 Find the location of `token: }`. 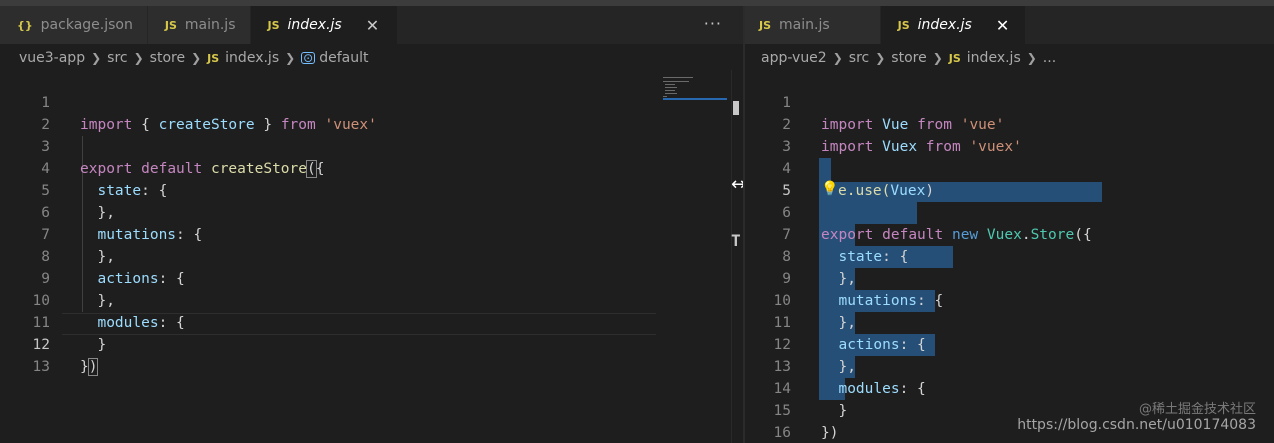

token: } is located at coordinates (84, 367).